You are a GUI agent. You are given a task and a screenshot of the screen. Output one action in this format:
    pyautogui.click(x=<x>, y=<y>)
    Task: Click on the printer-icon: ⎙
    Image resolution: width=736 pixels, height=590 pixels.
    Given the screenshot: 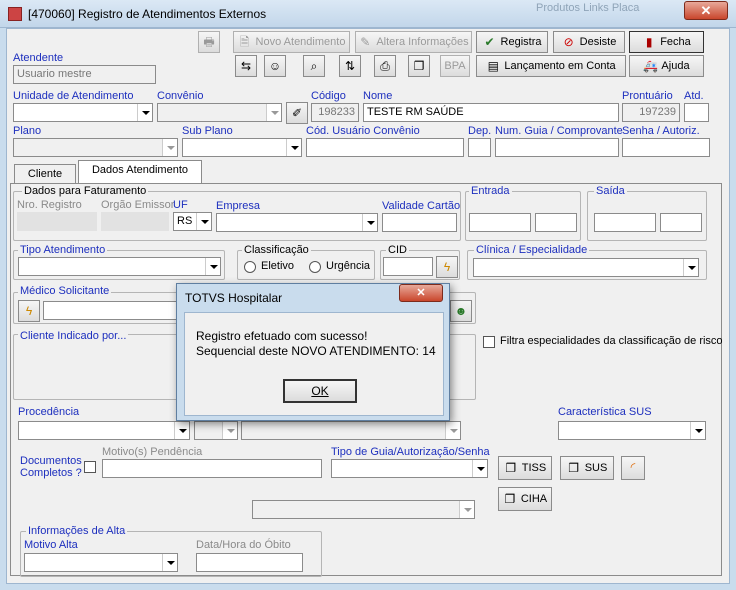 What is the action you would take?
    pyautogui.click(x=385, y=66)
    